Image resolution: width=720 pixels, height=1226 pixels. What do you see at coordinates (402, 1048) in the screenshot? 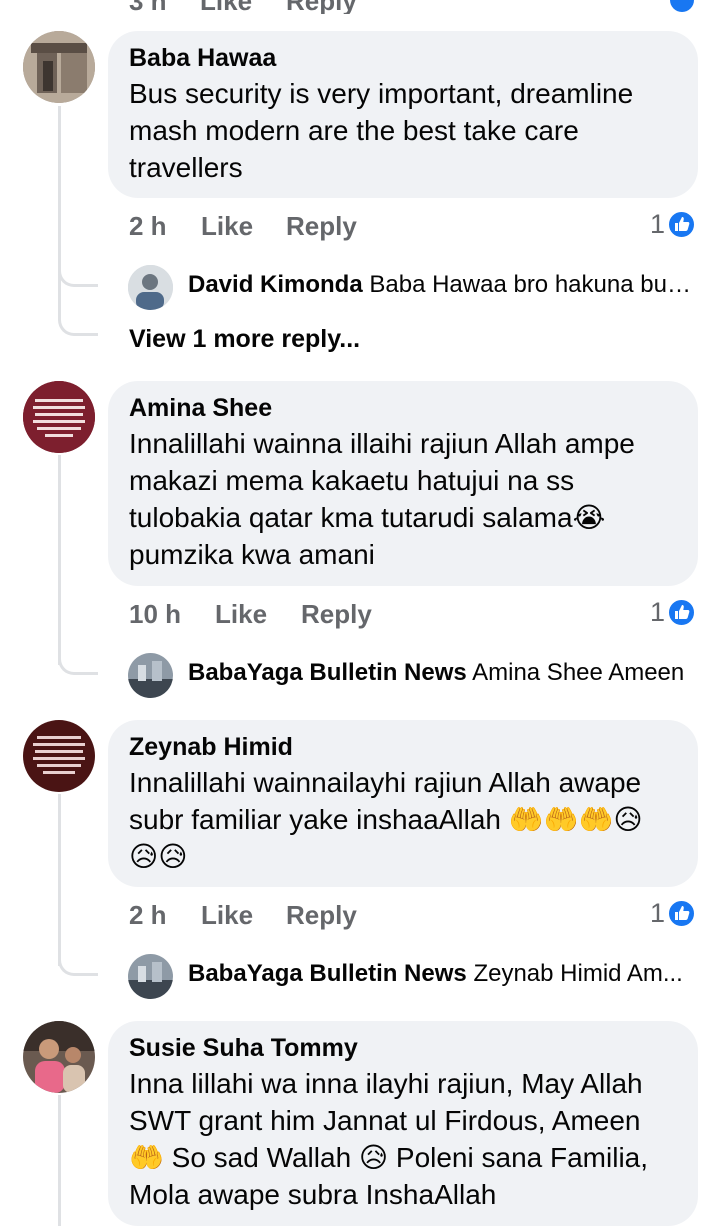
I see `comment-author: Susie Suha Tommy` at bounding box center [402, 1048].